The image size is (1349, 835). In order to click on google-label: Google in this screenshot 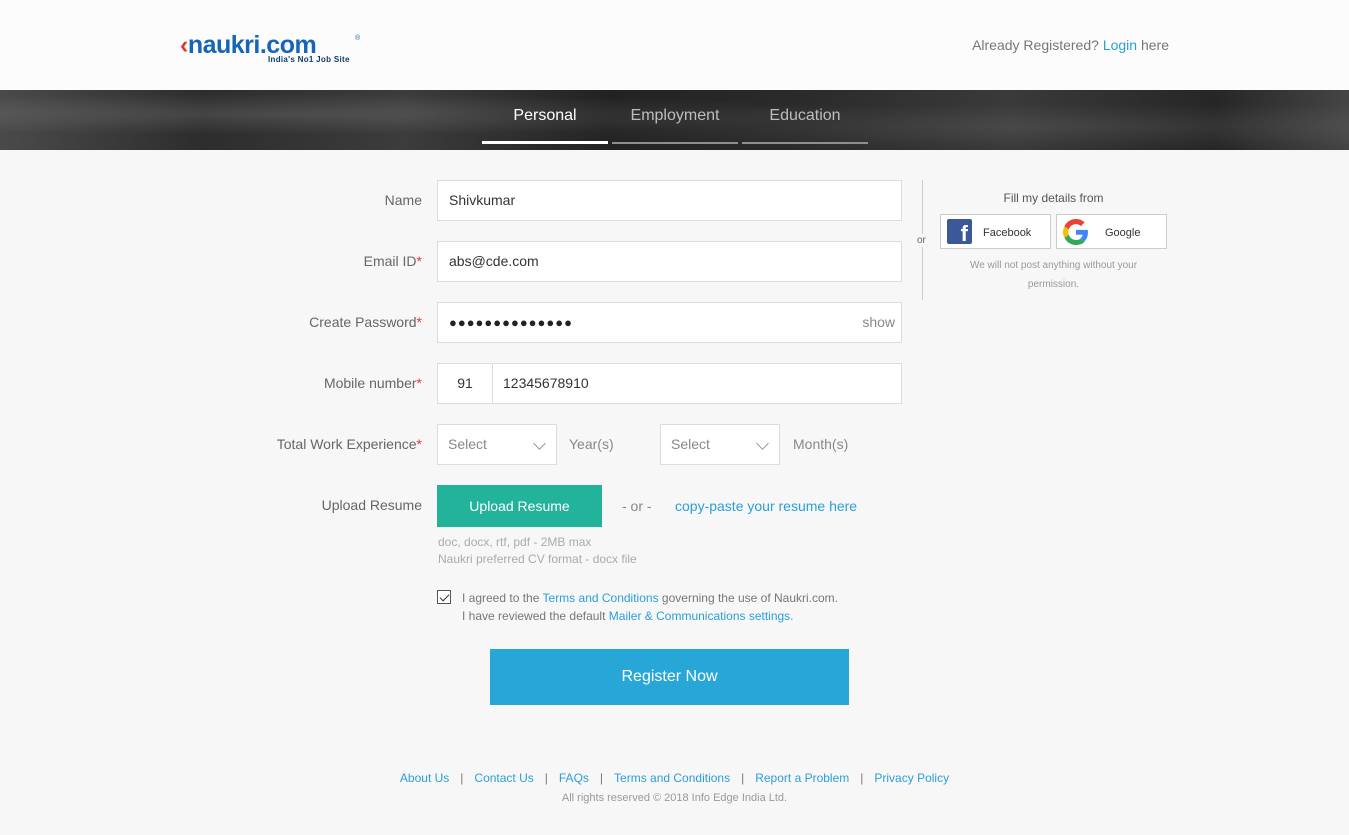, I will do `click(1123, 233)`.